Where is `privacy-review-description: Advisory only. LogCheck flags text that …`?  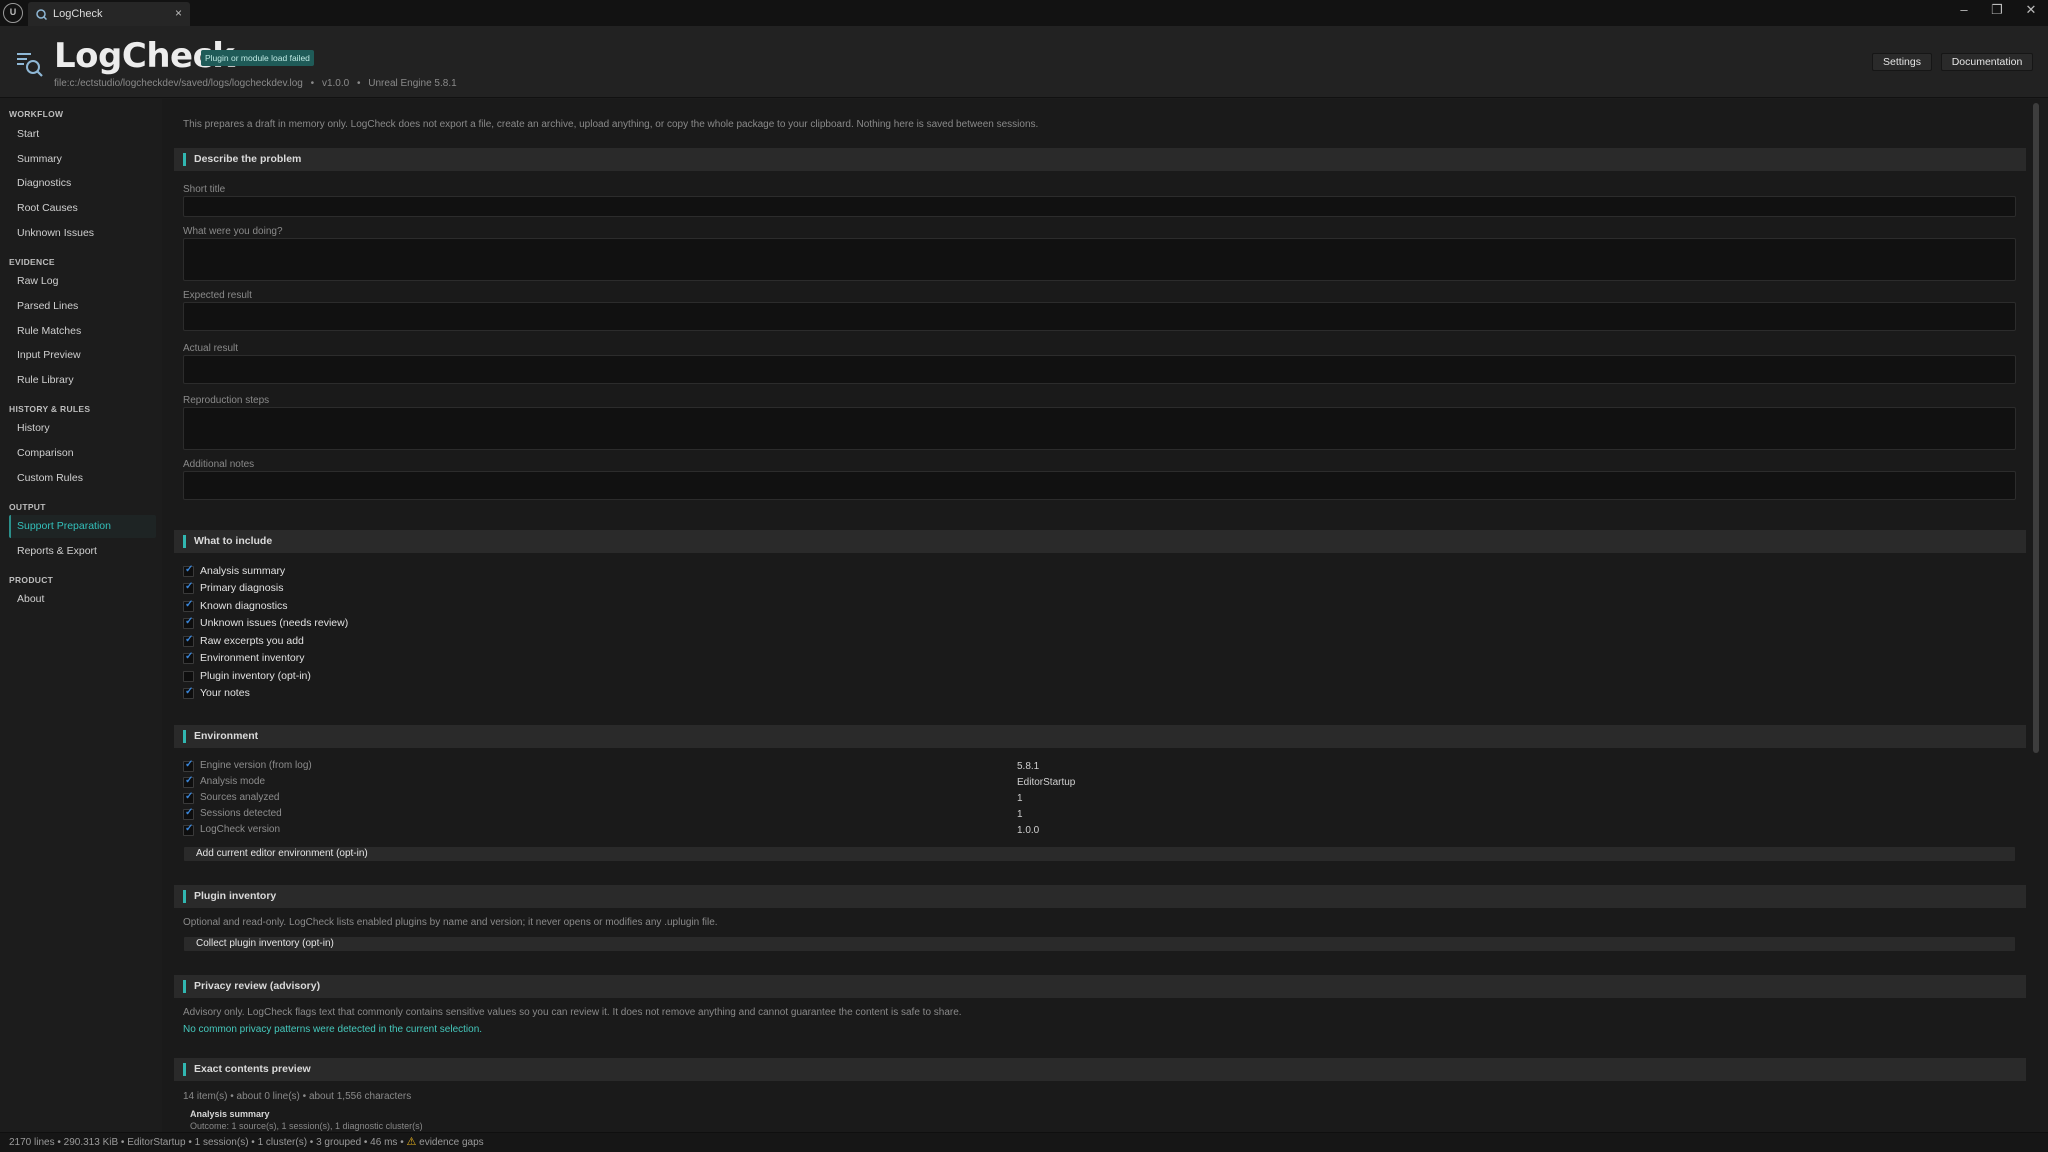 privacy-review-description: Advisory only. LogCheck flags text that … is located at coordinates (572, 1012).